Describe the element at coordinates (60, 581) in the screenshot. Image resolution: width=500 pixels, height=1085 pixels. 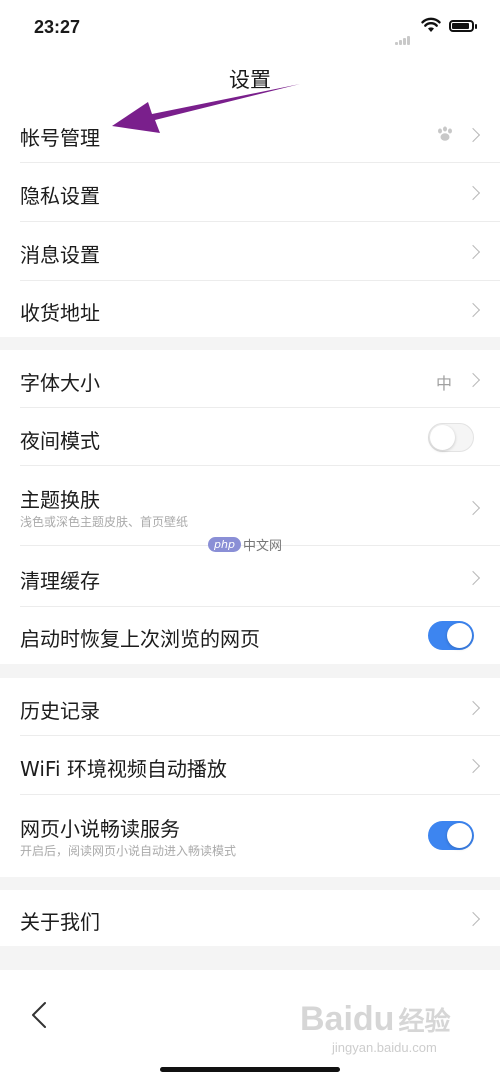
I see `item-label: 清理缓存` at that location.